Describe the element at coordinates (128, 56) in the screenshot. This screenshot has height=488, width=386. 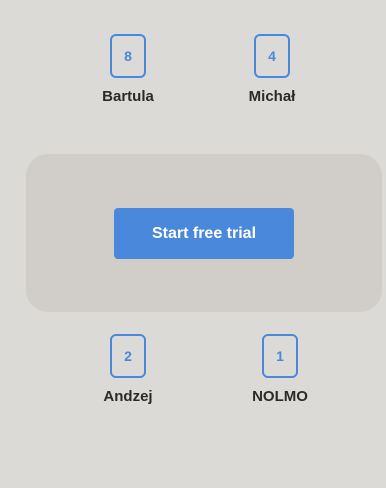
I see `vote-card: 8` at that location.